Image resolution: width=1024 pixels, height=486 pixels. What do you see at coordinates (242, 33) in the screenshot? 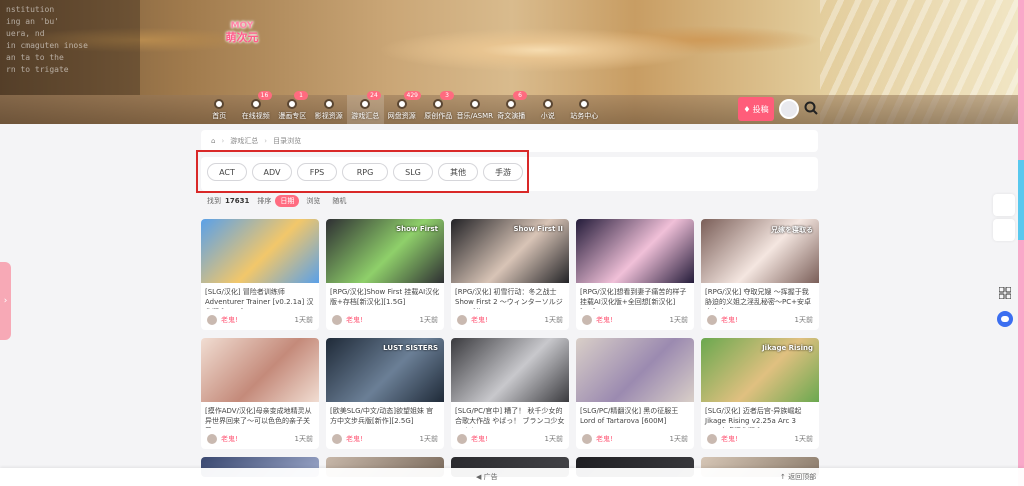
I see `site-logo: MOY 萌次元` at bounding box center [242, 33].